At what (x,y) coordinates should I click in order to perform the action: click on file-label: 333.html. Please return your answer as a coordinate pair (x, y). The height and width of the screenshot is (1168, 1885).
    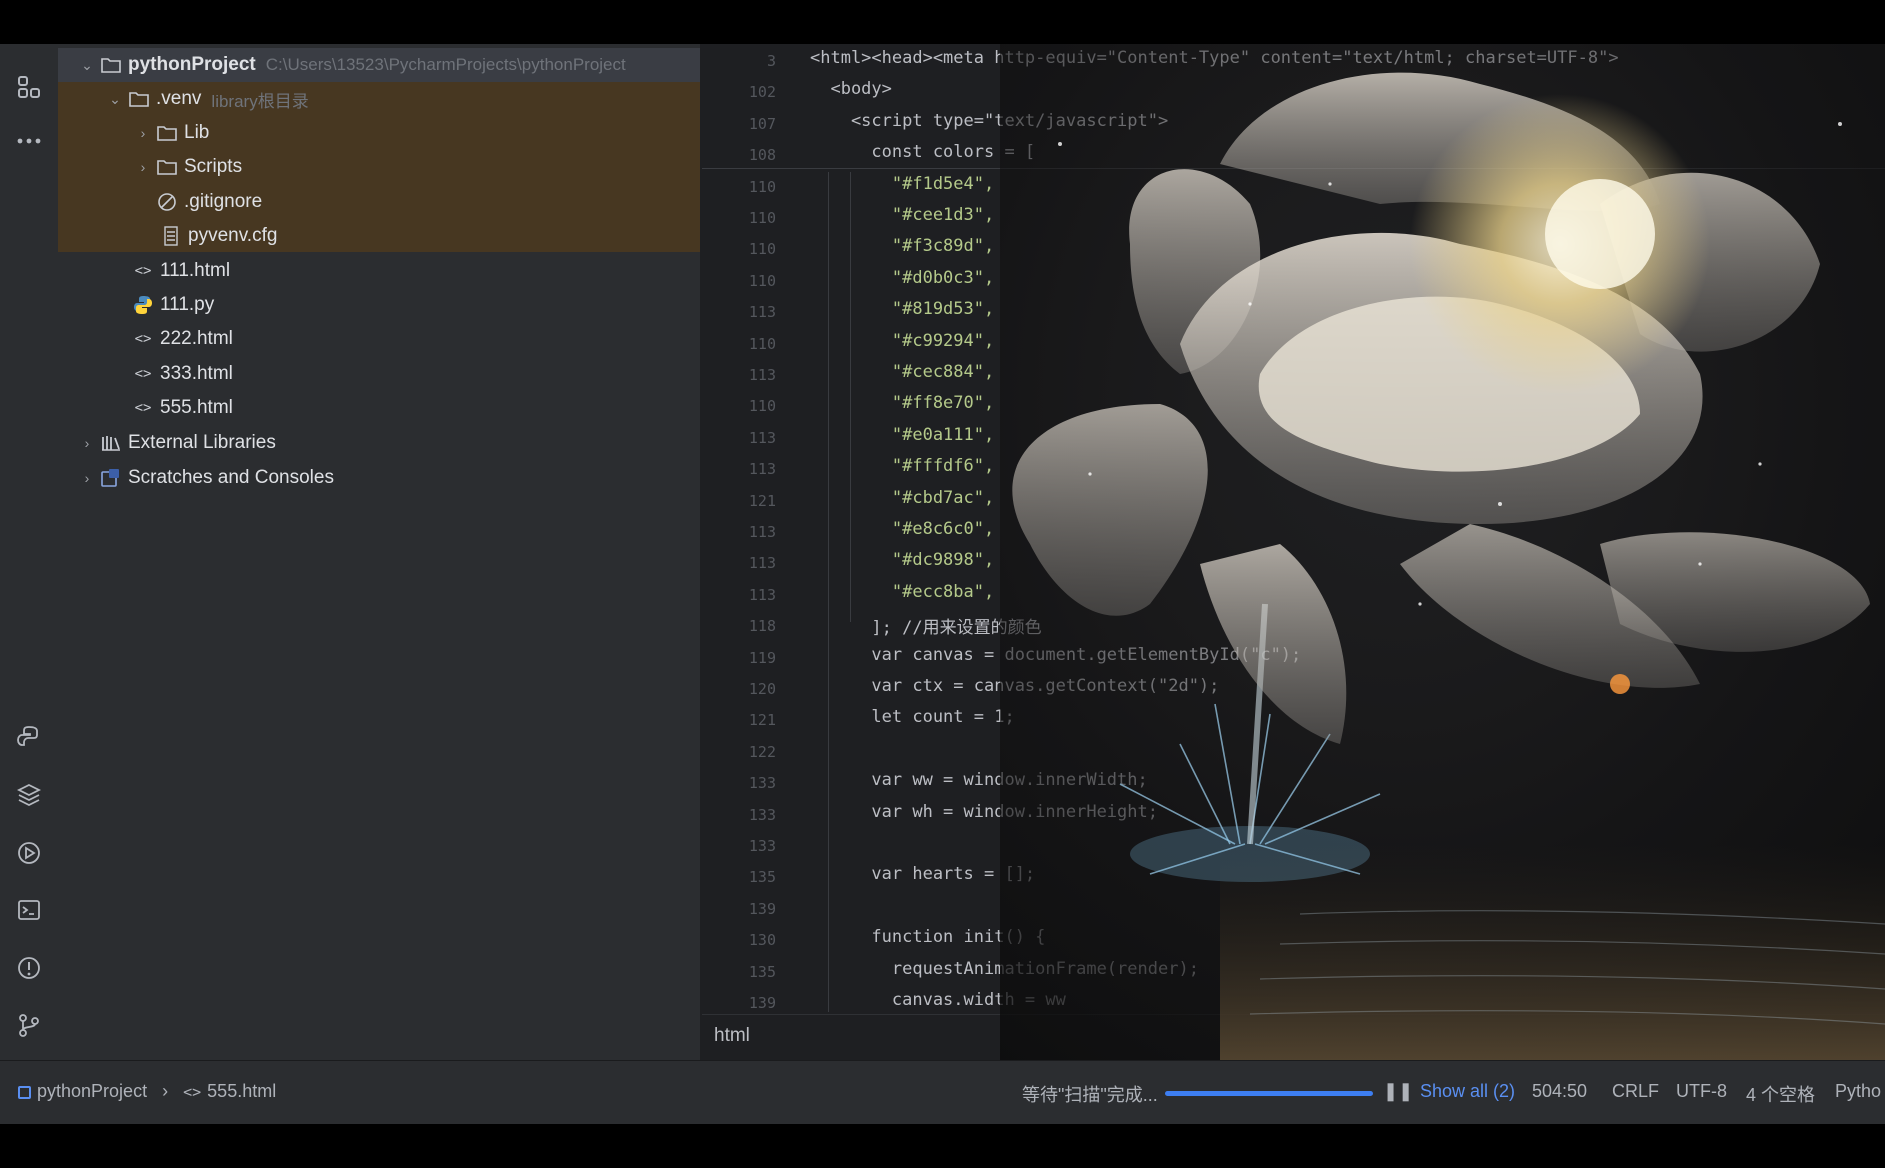
    Looking at the image, I should click on (196, 373).